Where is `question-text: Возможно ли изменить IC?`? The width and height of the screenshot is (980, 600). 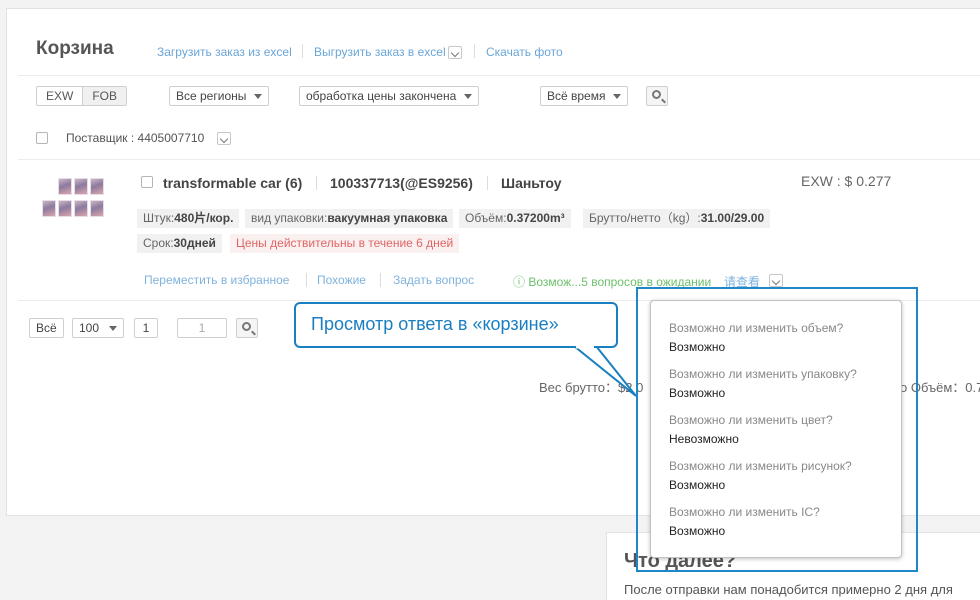
question-text: Возможно ли изменить IC? is located at coordinates (744, 512).